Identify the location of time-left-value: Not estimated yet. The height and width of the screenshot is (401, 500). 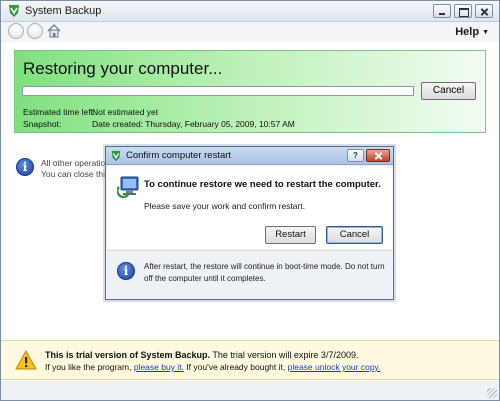
(125, 112).